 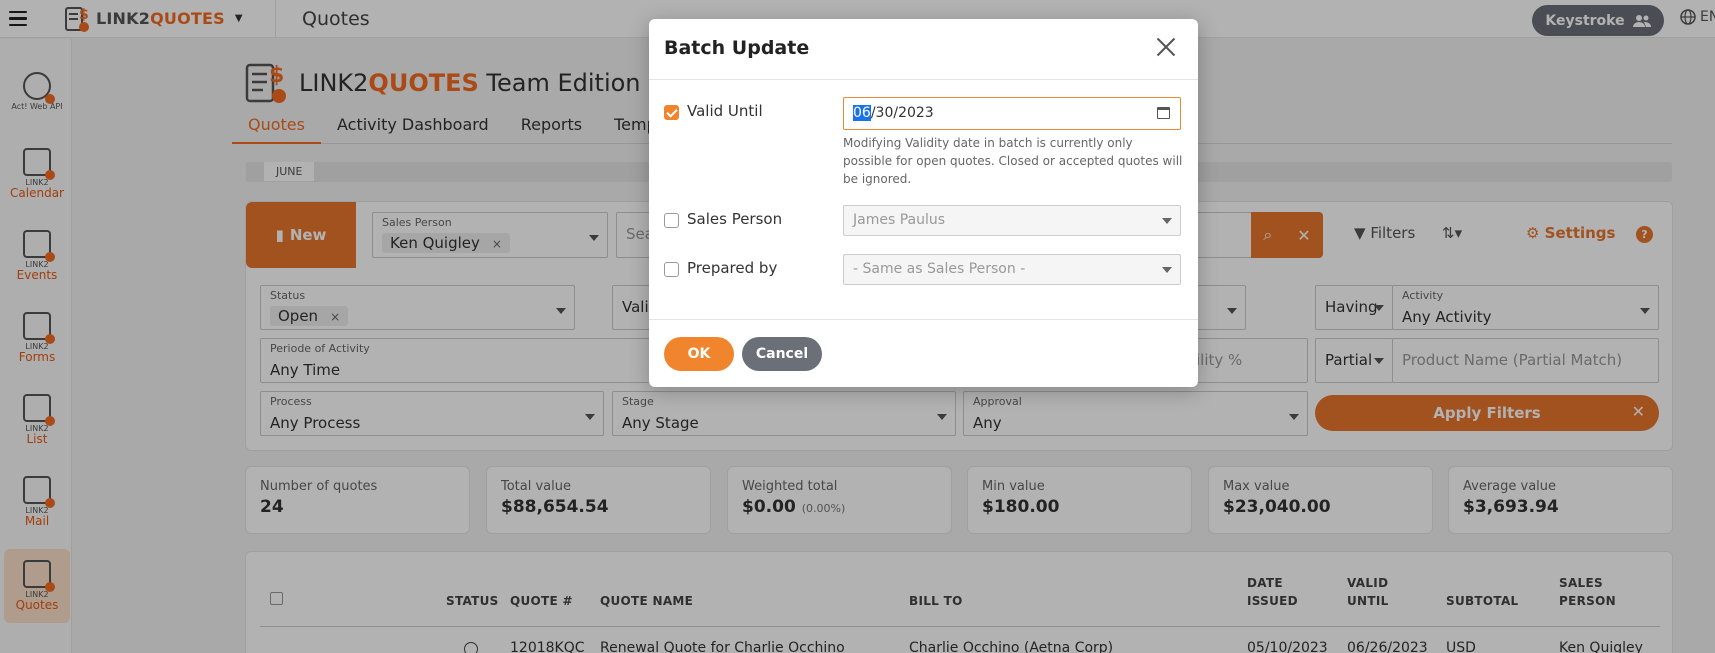 I want to click on prepared-by-select: - Same as Sales Person -, so click(x=1012, y=269).